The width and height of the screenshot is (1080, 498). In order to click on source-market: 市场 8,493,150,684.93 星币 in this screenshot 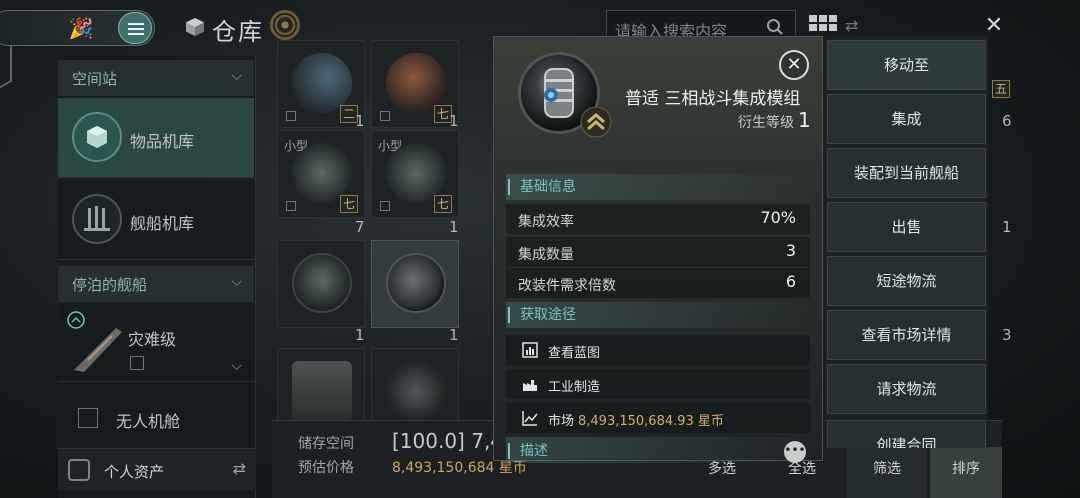, I will do `click(658, 418)`.